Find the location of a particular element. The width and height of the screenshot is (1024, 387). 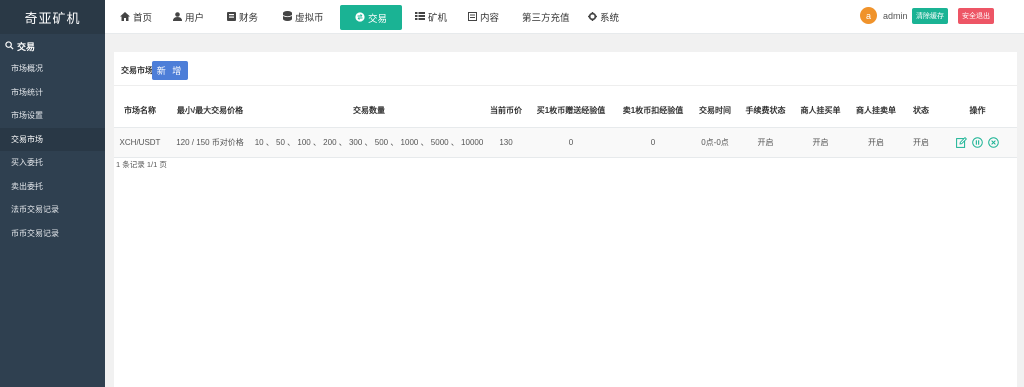

col-merchant-sell: 商人挂卖单 is located at coordinates (876, 111).